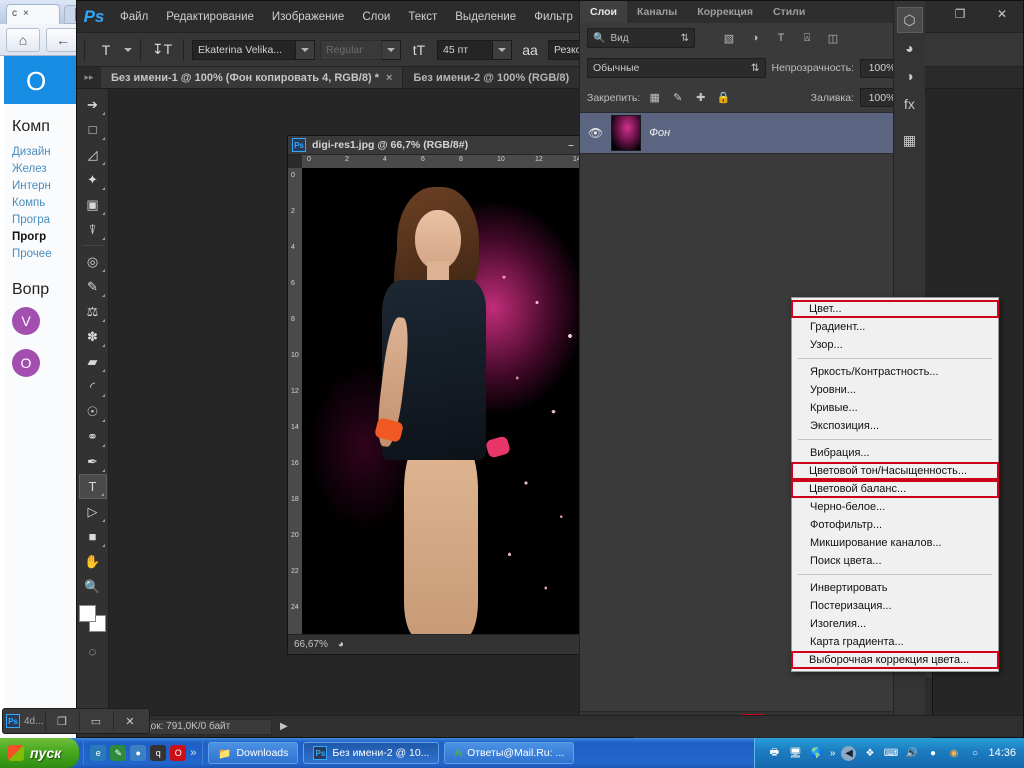 This screenshot has width=1024, height=768. What do you see at coordinates (603, 12) in the screenshot?
I see `tab-layers: Слои` at bounding box center [603, 12].